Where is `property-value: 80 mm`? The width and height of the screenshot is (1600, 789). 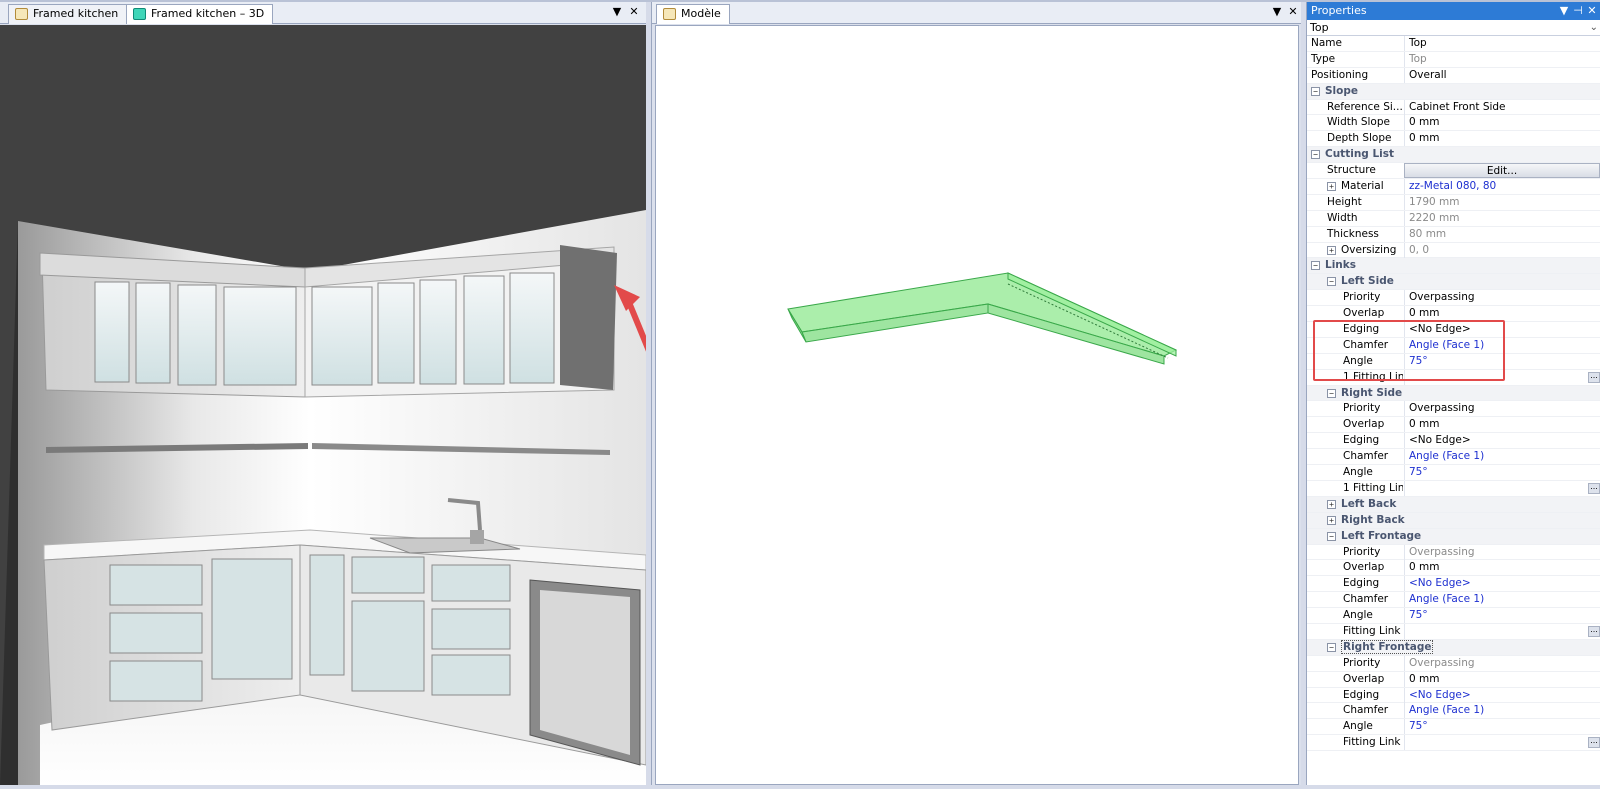 property-value: 80 mm is located at coordinates (1502, 234).